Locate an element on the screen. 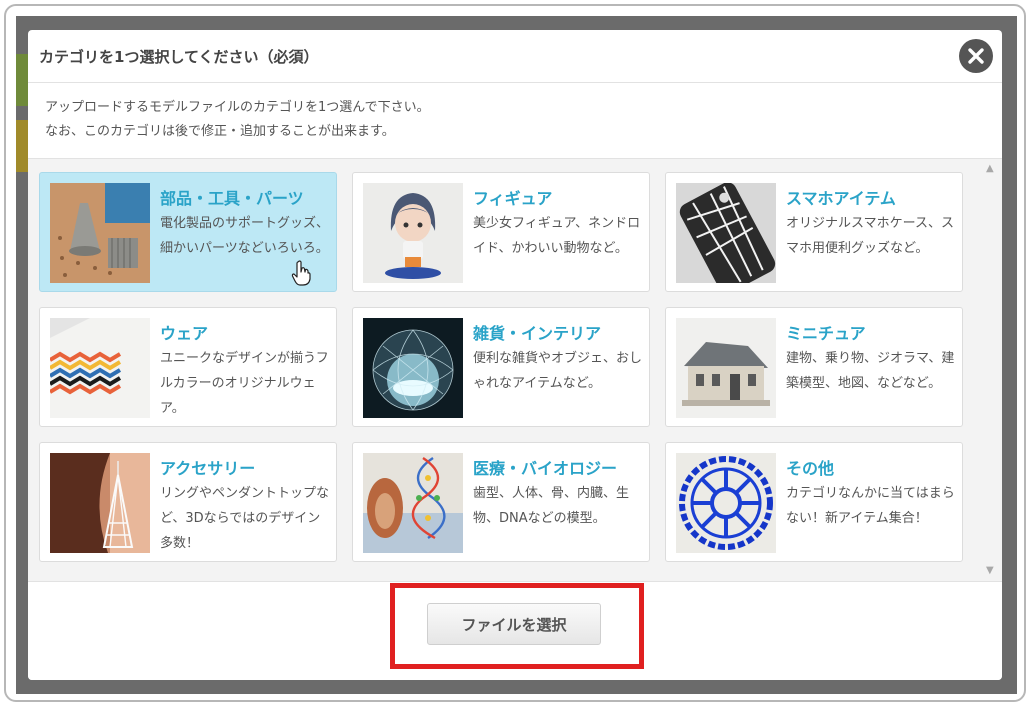 This screenshot has width=1035, height=710. hand-cursor-icon is located at coordinates (301, 275).